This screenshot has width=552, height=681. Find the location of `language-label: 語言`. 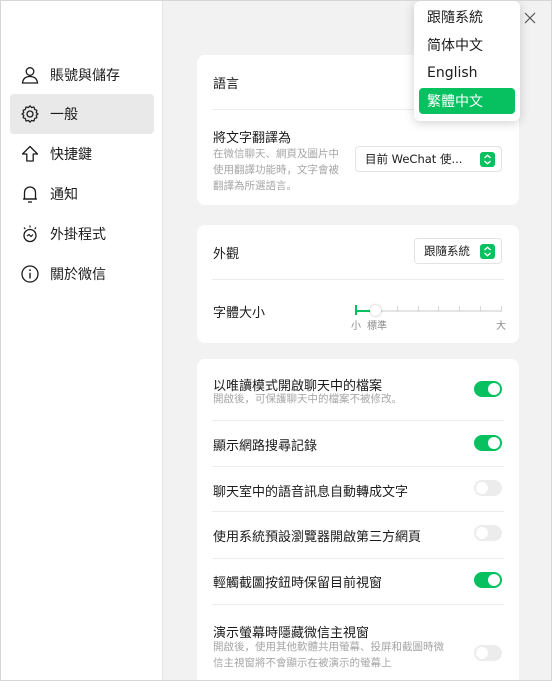

language-label: 語言 is located at coordinates (226, 84).